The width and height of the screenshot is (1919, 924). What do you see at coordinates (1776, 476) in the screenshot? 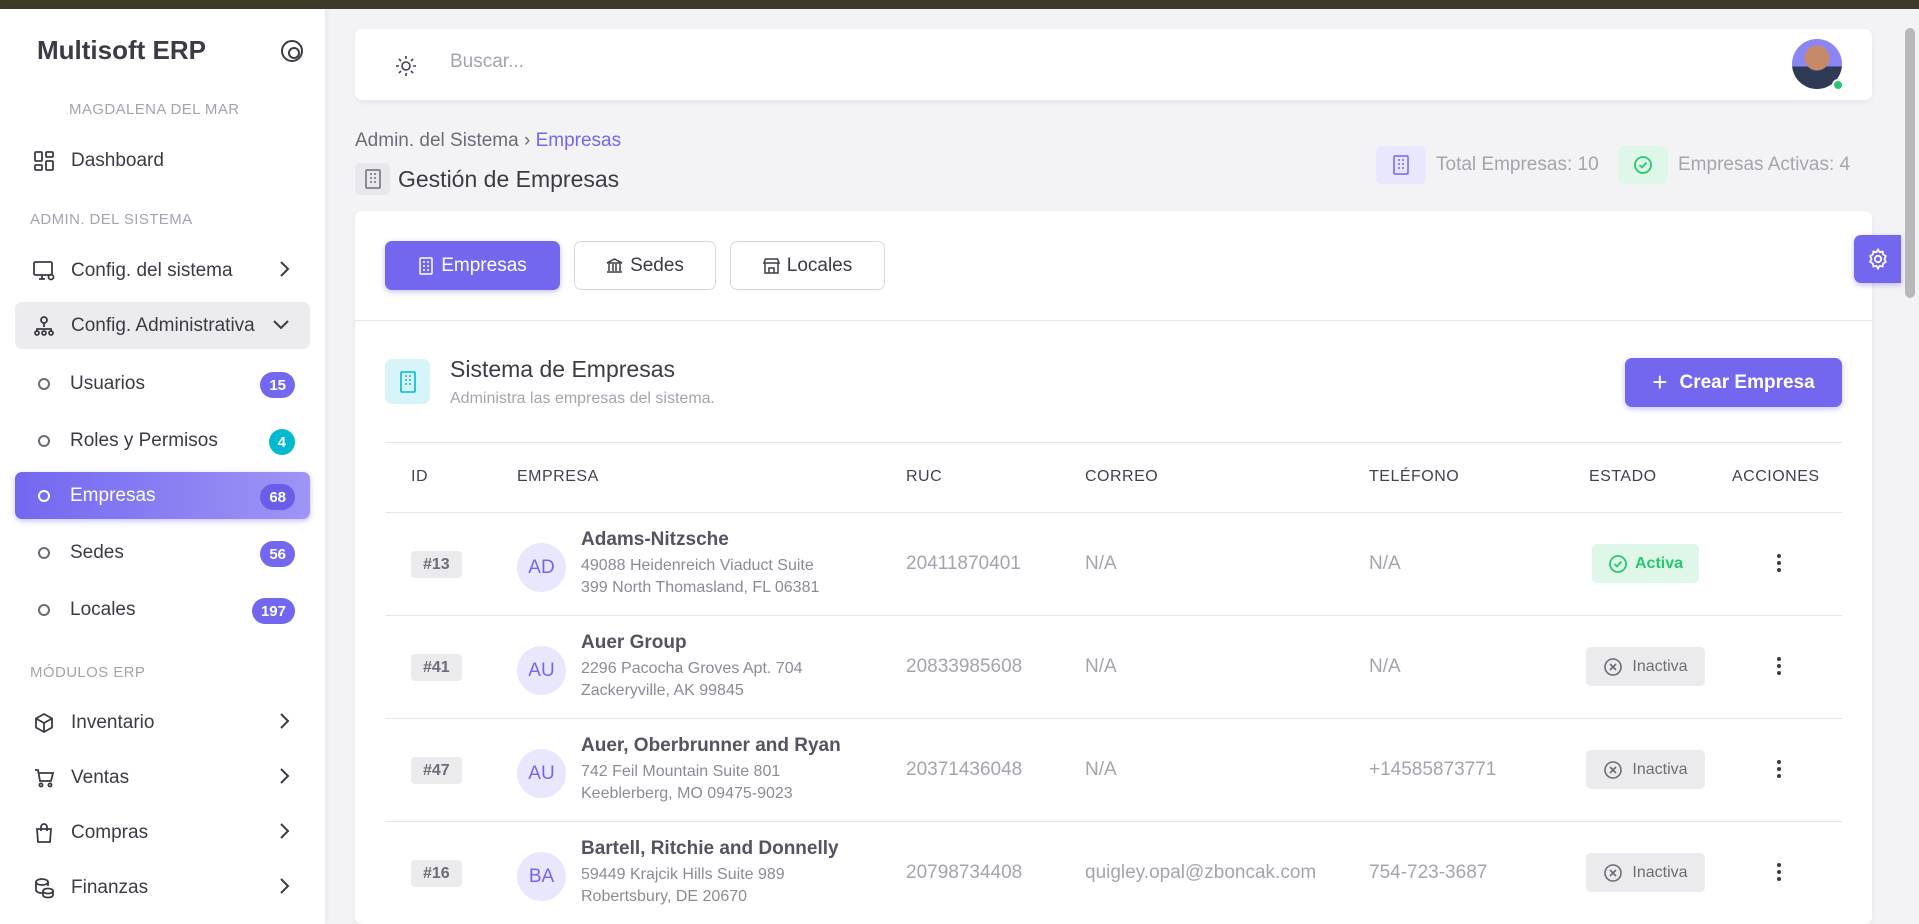
I see `column-header: ACCIONES` at bounding box center [1776, 476].